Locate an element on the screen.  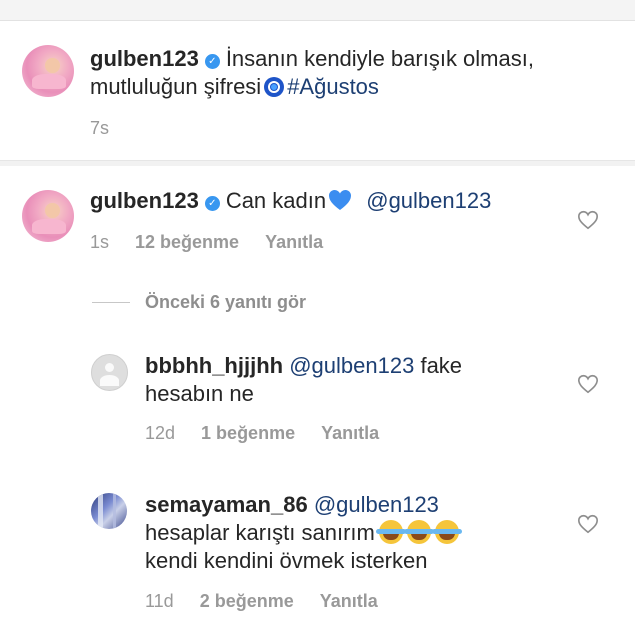
reply-username: semayaman_86 is located at coordinates (226, 504).